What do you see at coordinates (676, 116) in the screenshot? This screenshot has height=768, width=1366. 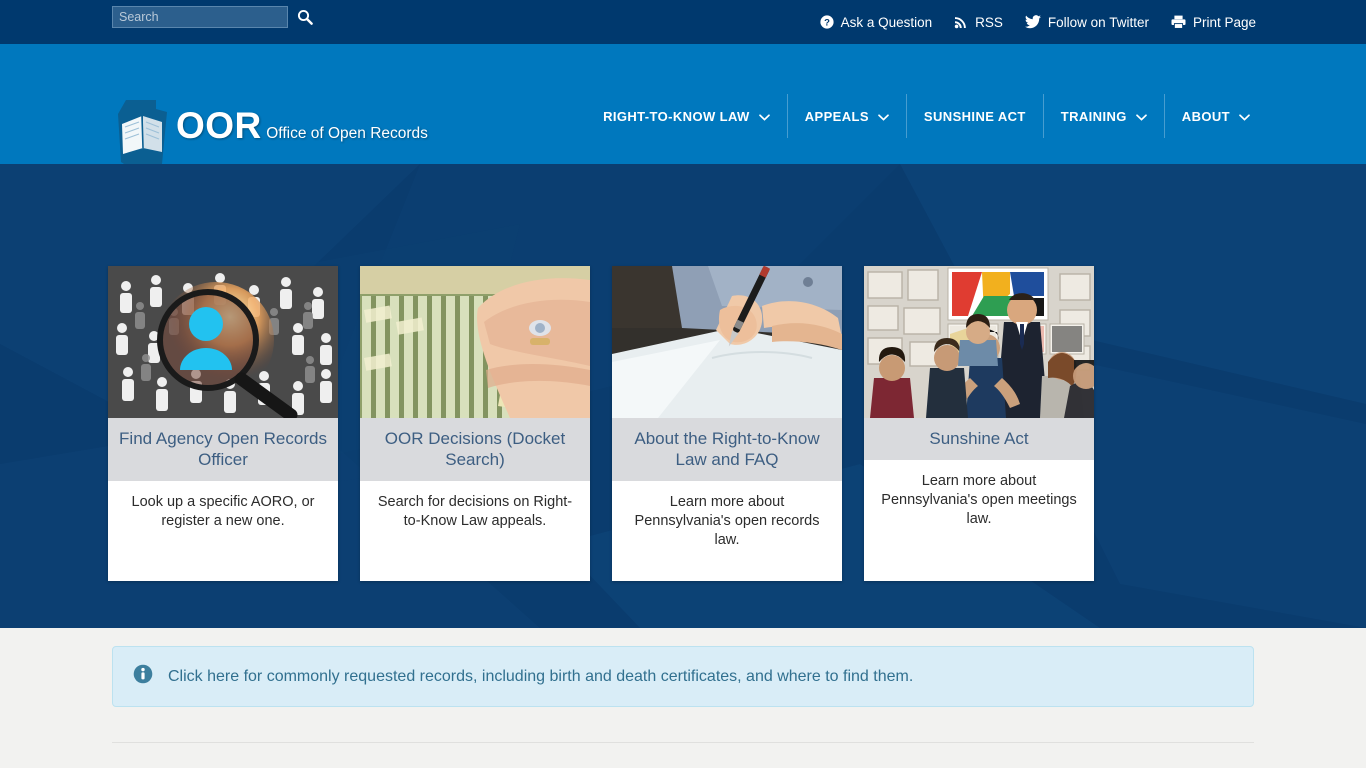 I see `nav-item-label: RIGHT-TO-KNOW LAW` at bounding box center [676, 116].